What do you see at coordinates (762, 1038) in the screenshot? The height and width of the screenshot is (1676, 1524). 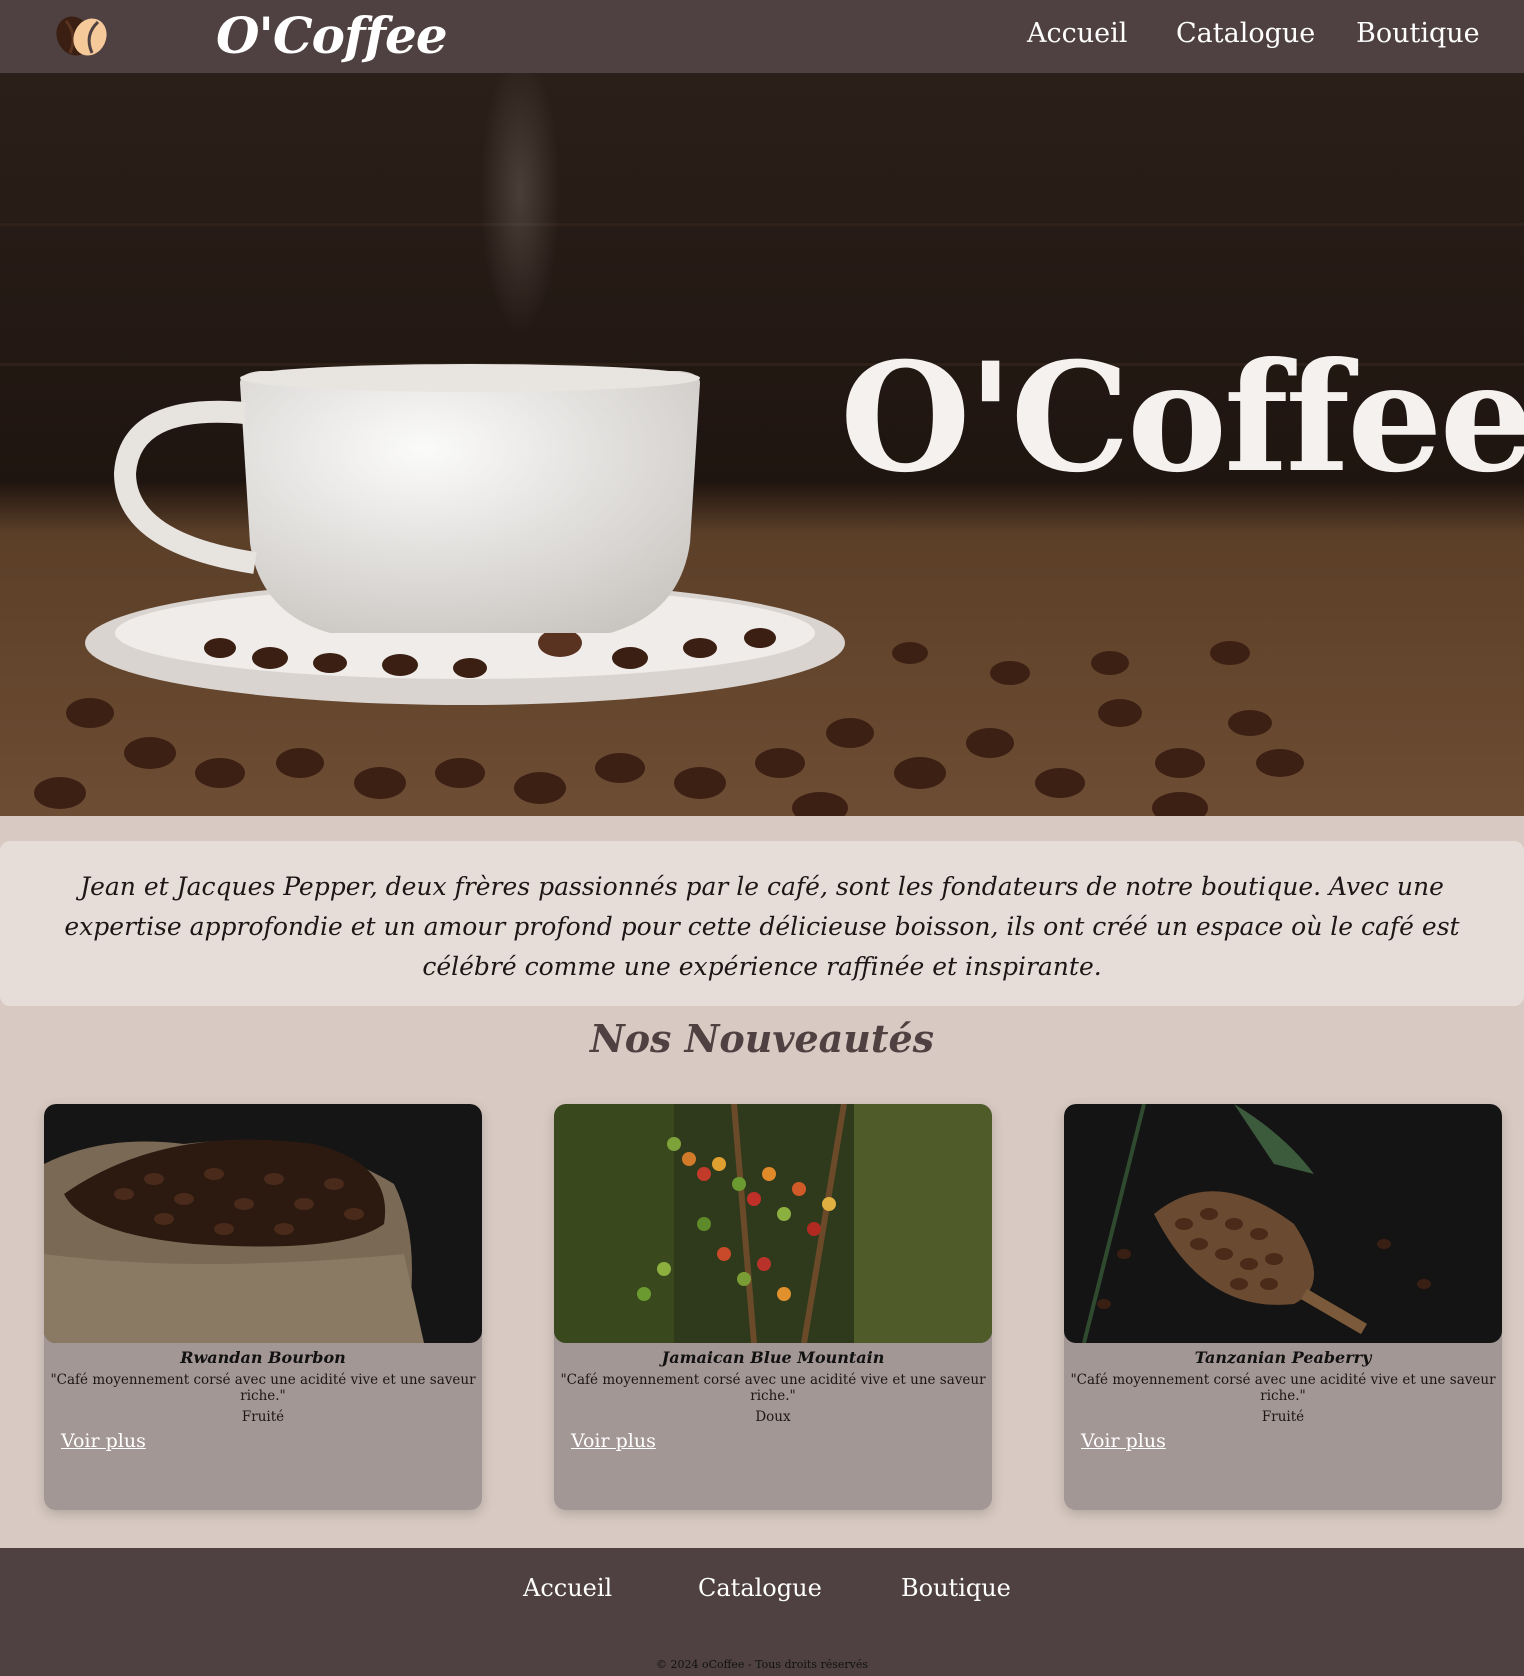 I see `section-title: Nos Nouveautés` at bounding box center [762, 1038].